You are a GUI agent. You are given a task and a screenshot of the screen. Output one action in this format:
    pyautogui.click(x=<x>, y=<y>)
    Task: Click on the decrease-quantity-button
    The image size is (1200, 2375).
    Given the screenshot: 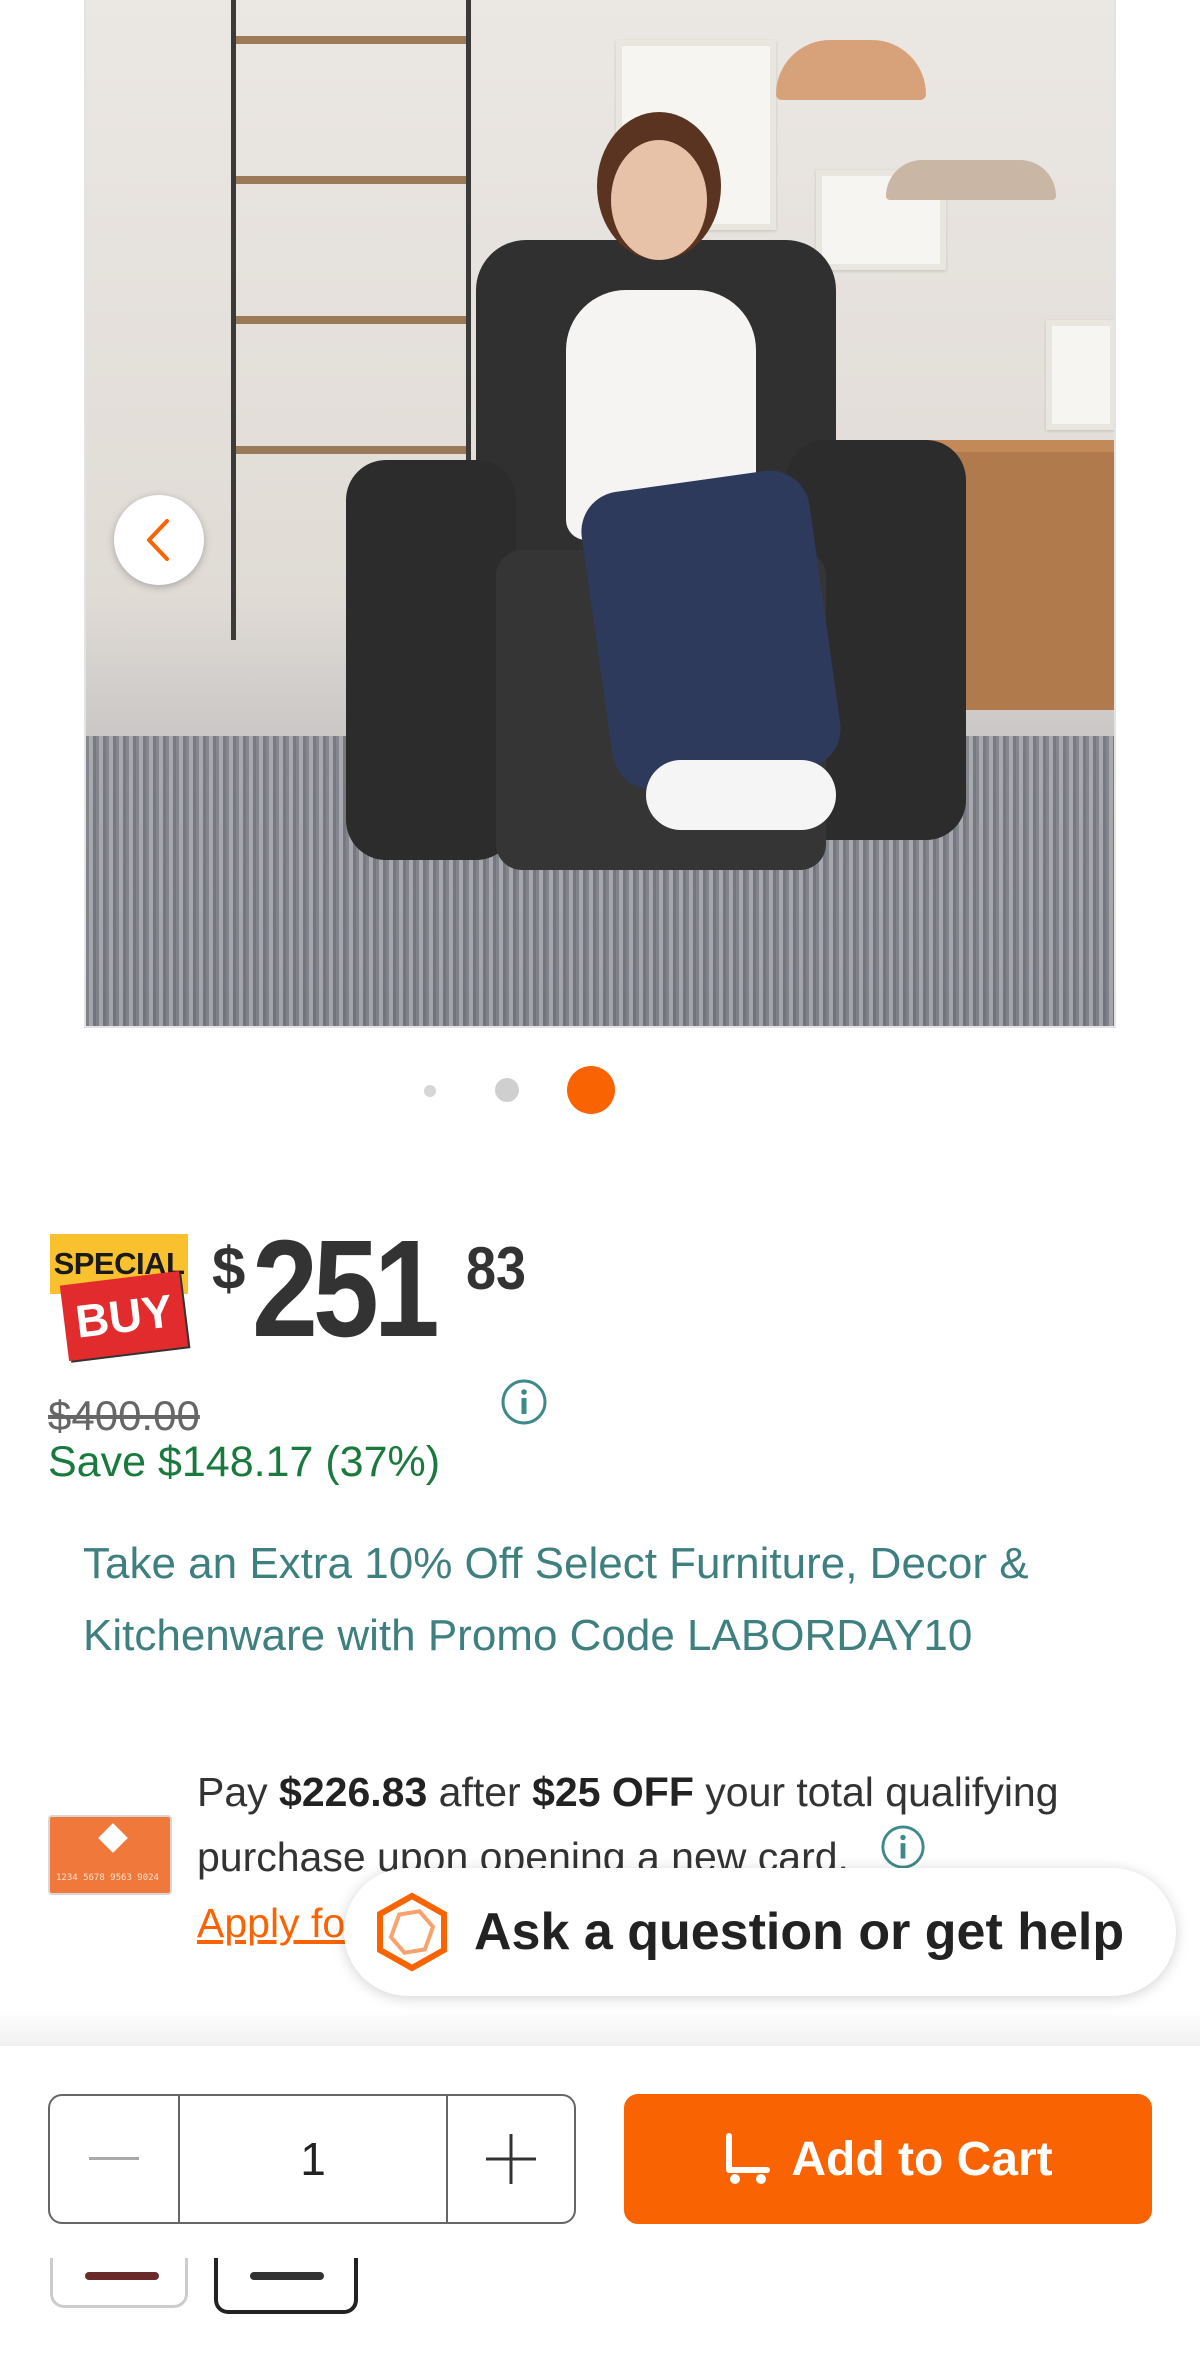 What is the action you would take?
    pyautogui.click(x=114, y=2159)
    